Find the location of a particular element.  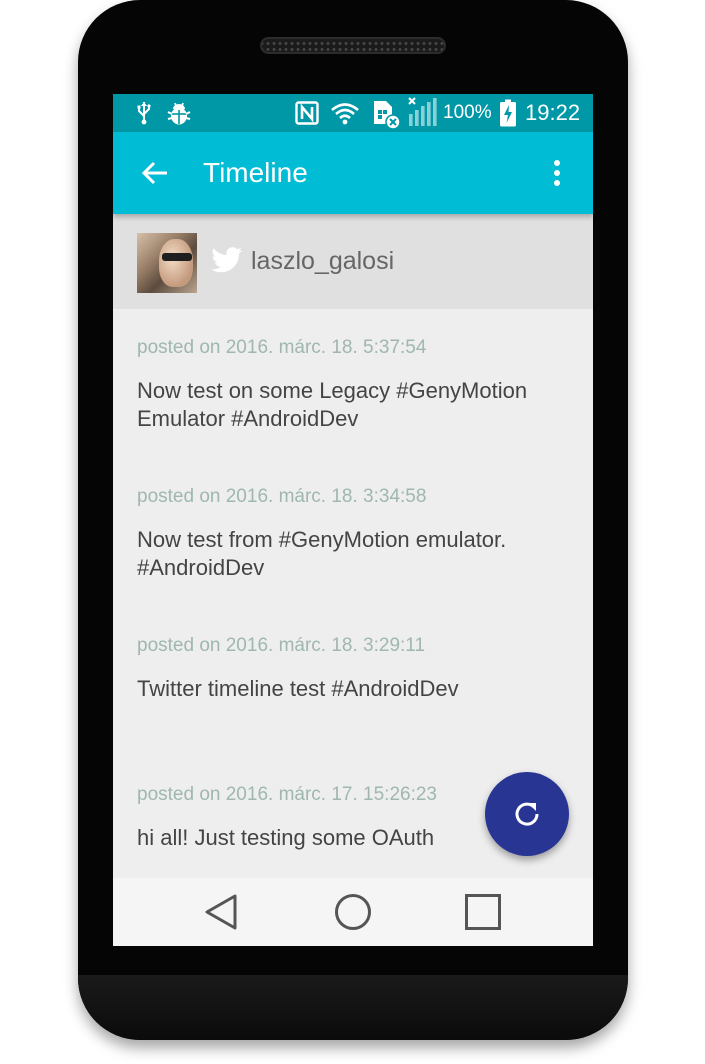

more-vert-icon is located at coordinates (557, 173).